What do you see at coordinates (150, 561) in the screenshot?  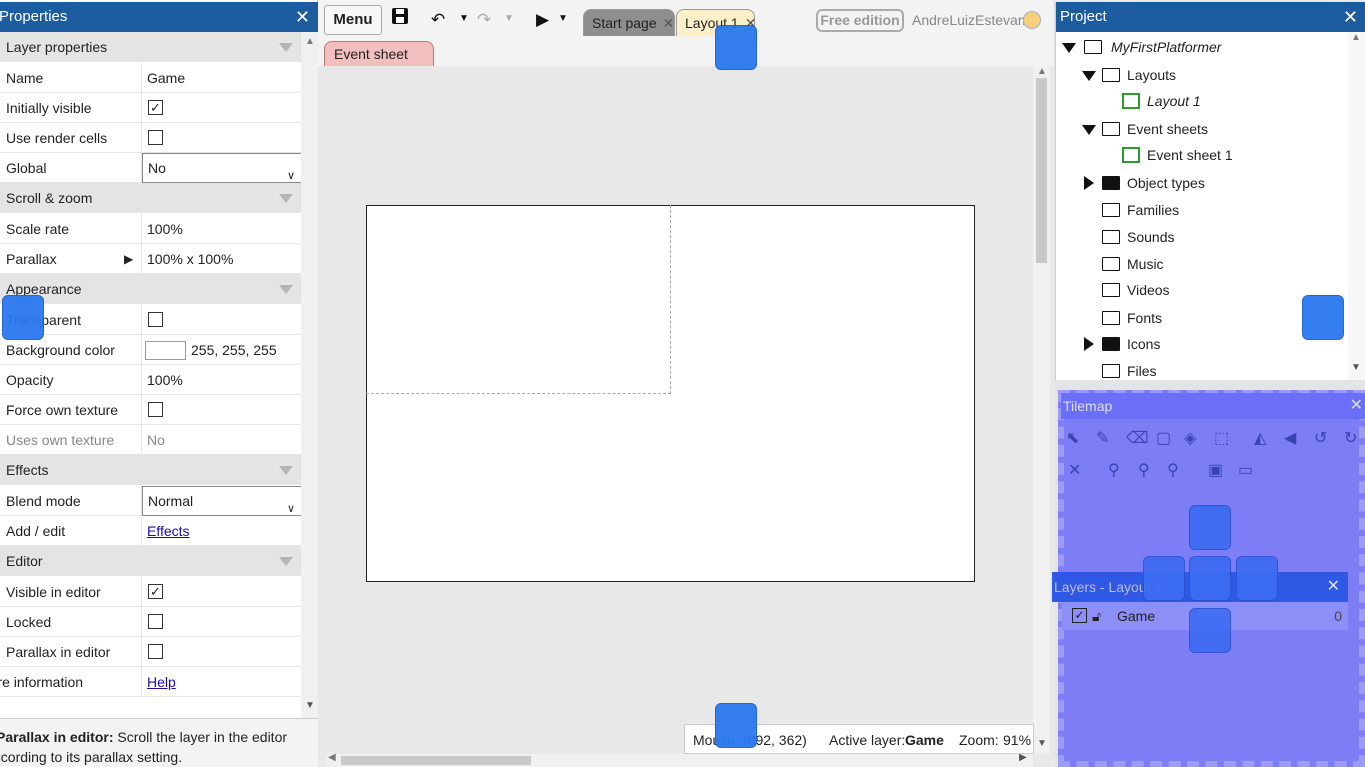 I see `section-editor: Editor` at bounding box center [150, 561].